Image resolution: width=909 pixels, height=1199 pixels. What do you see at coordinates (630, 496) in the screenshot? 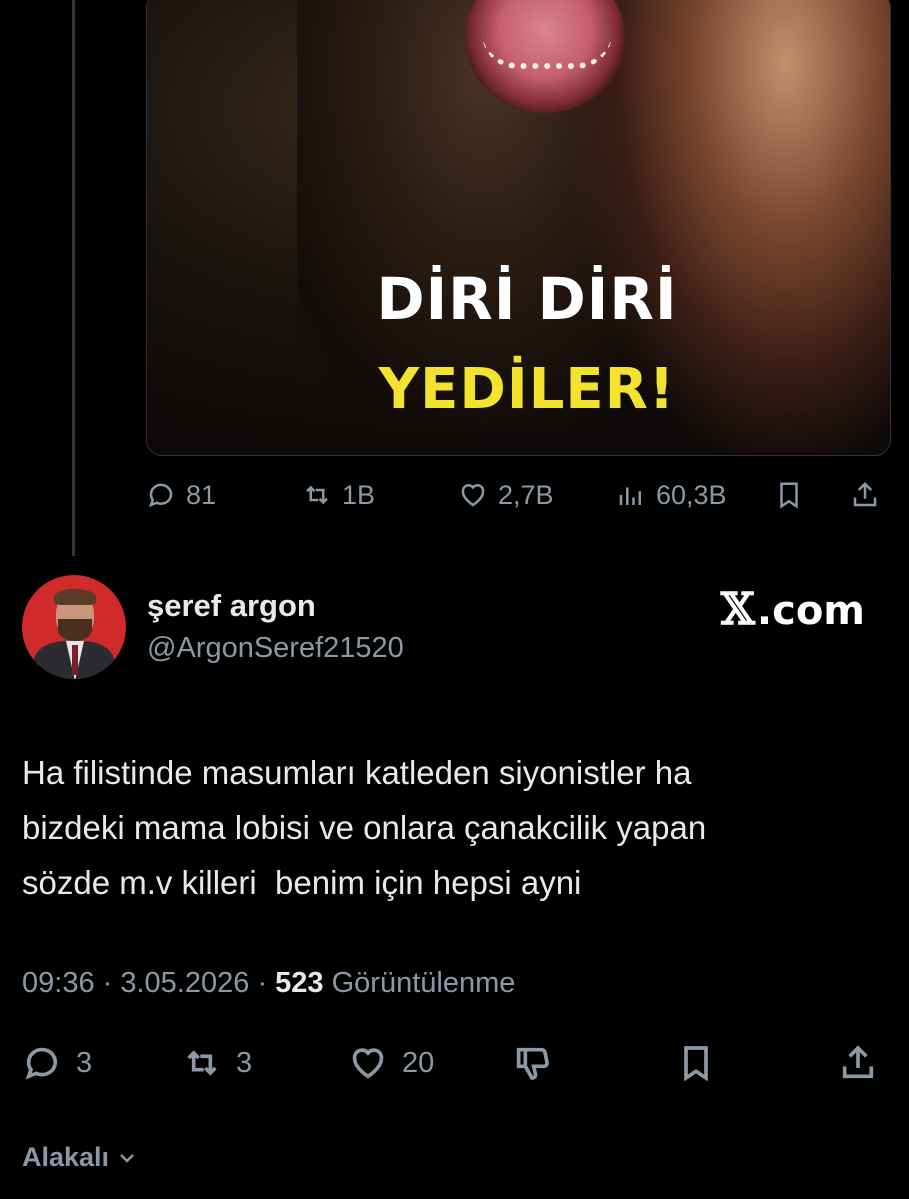
I see `bar-chart-icon` at bounding box center [630, 496].